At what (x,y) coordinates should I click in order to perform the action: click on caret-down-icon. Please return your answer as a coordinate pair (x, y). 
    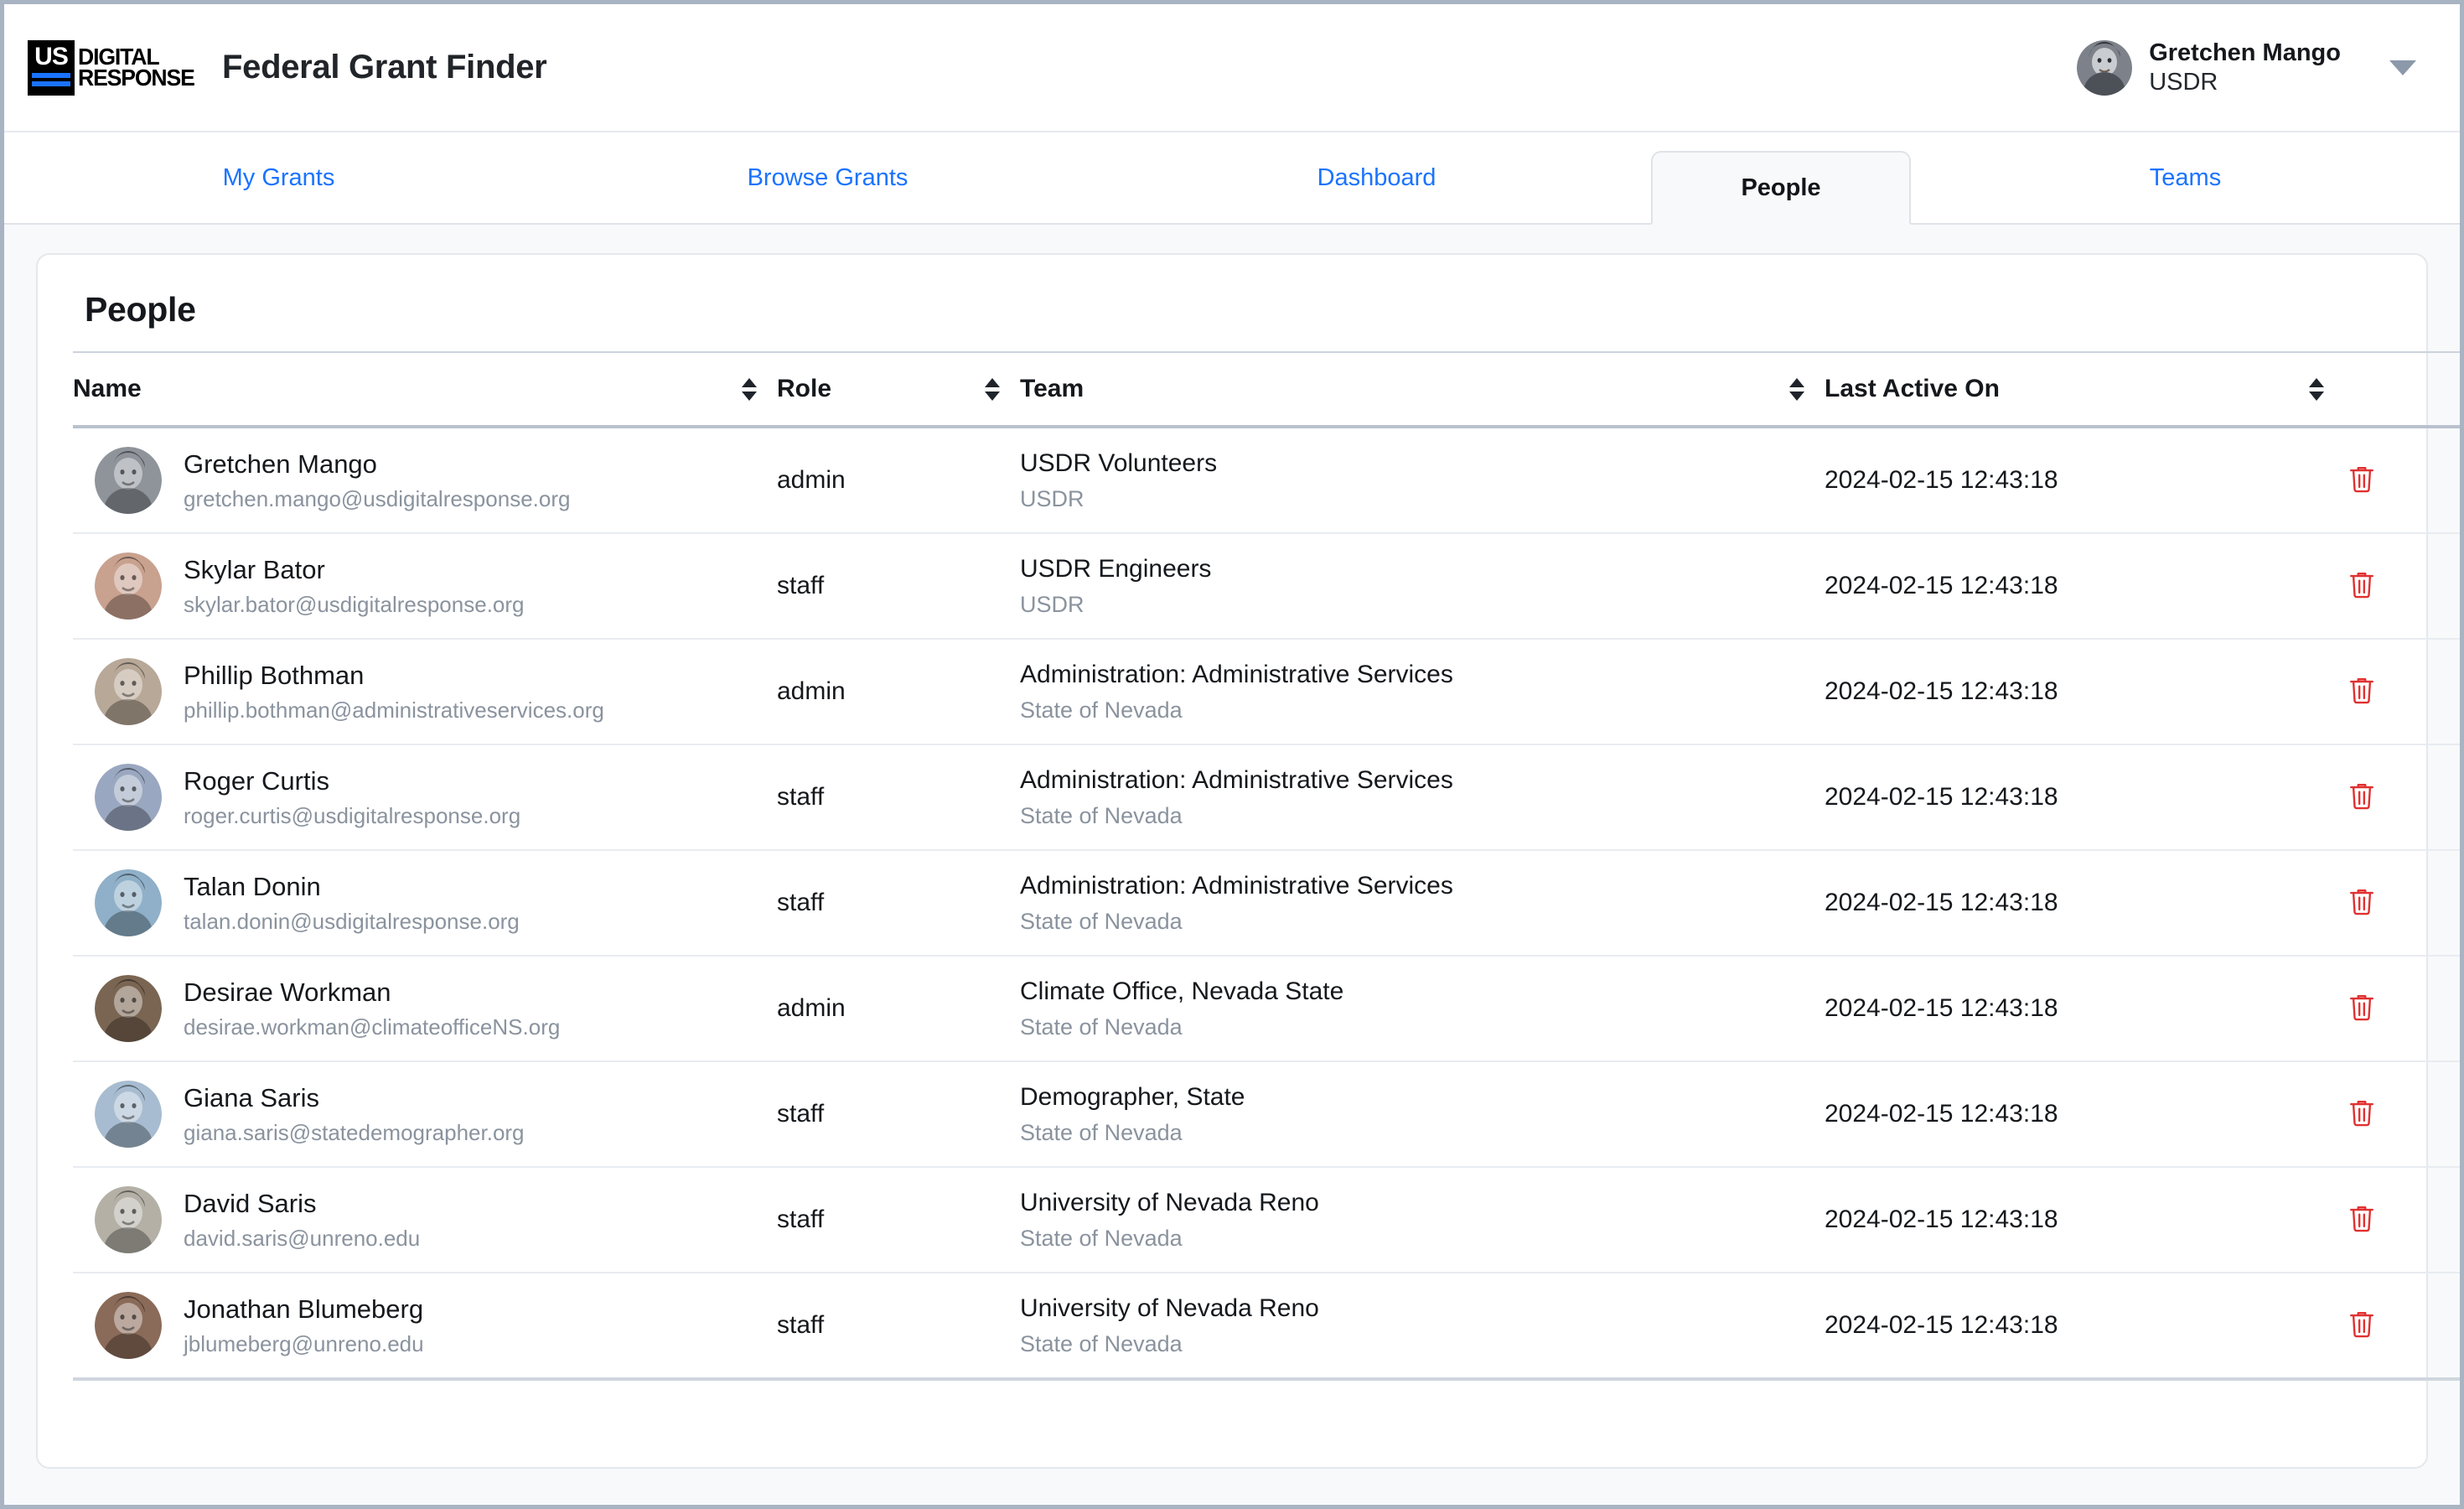
    Looking at the image, I should click on (2402, 67).